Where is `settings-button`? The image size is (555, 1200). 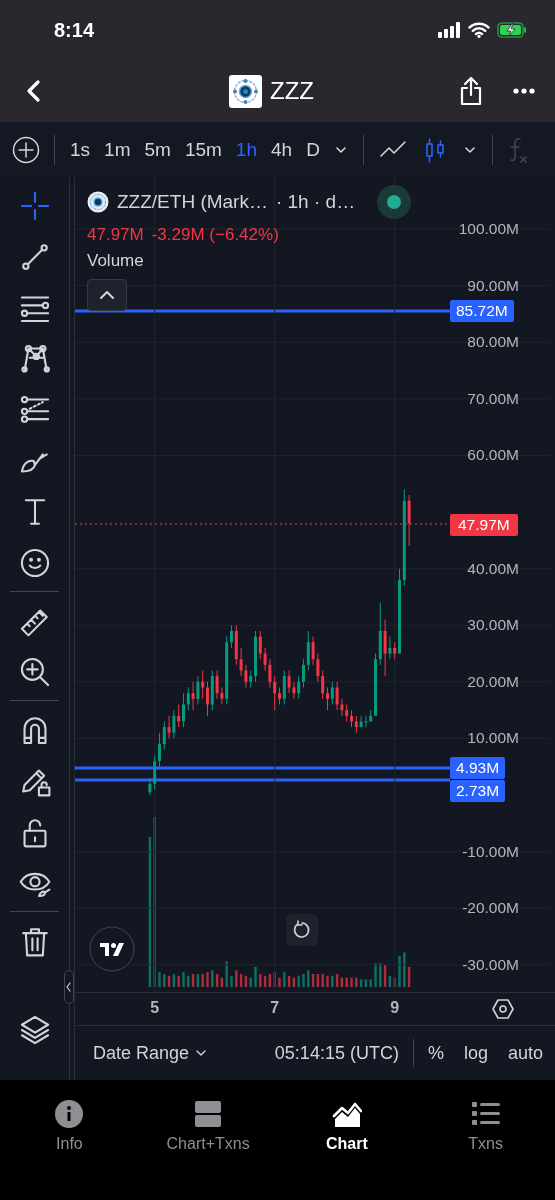 settings-button is located at coordinates (503, 1009).